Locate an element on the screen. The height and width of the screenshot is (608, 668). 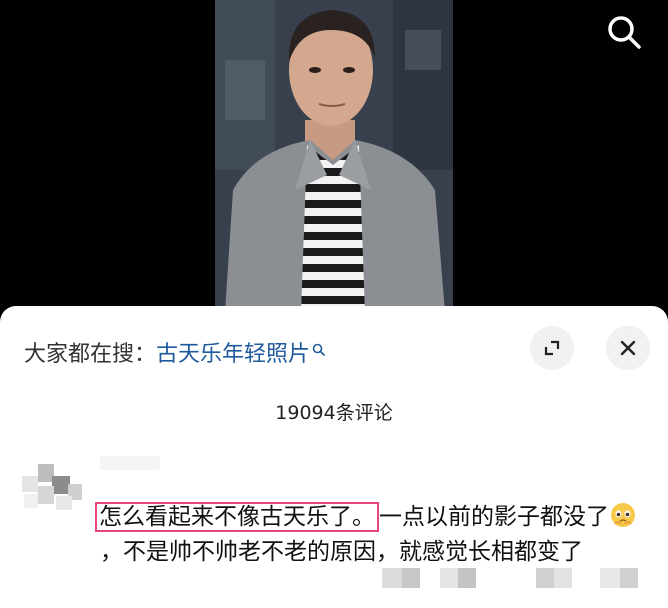
comment-text-part2: ，不是帅不帅老不老的原因，就感觉长相都变了 is located at coordinates (341, 552).